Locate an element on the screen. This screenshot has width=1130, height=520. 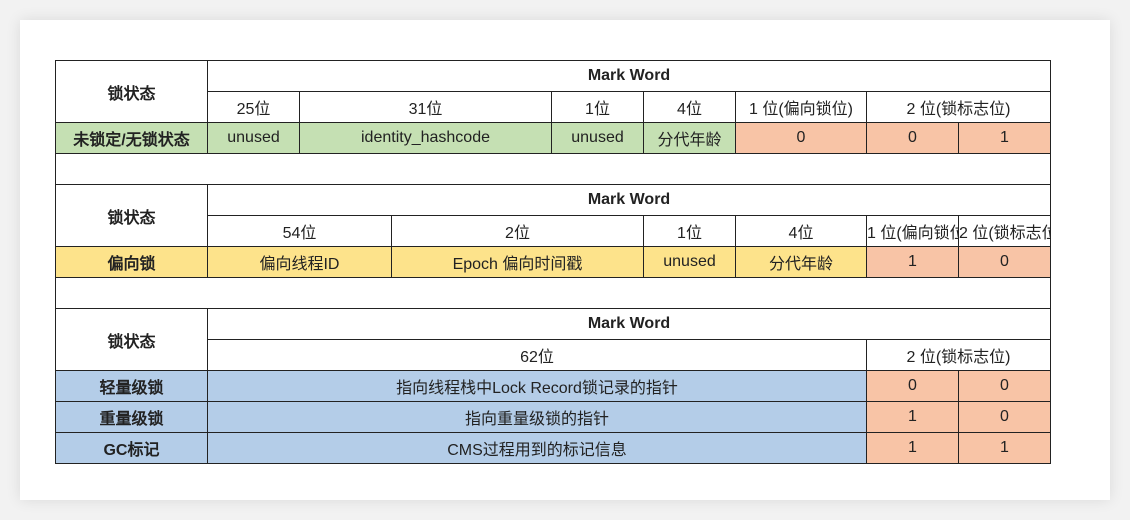
state-cell: 偏向锁 is located at coordinates (131, 262).